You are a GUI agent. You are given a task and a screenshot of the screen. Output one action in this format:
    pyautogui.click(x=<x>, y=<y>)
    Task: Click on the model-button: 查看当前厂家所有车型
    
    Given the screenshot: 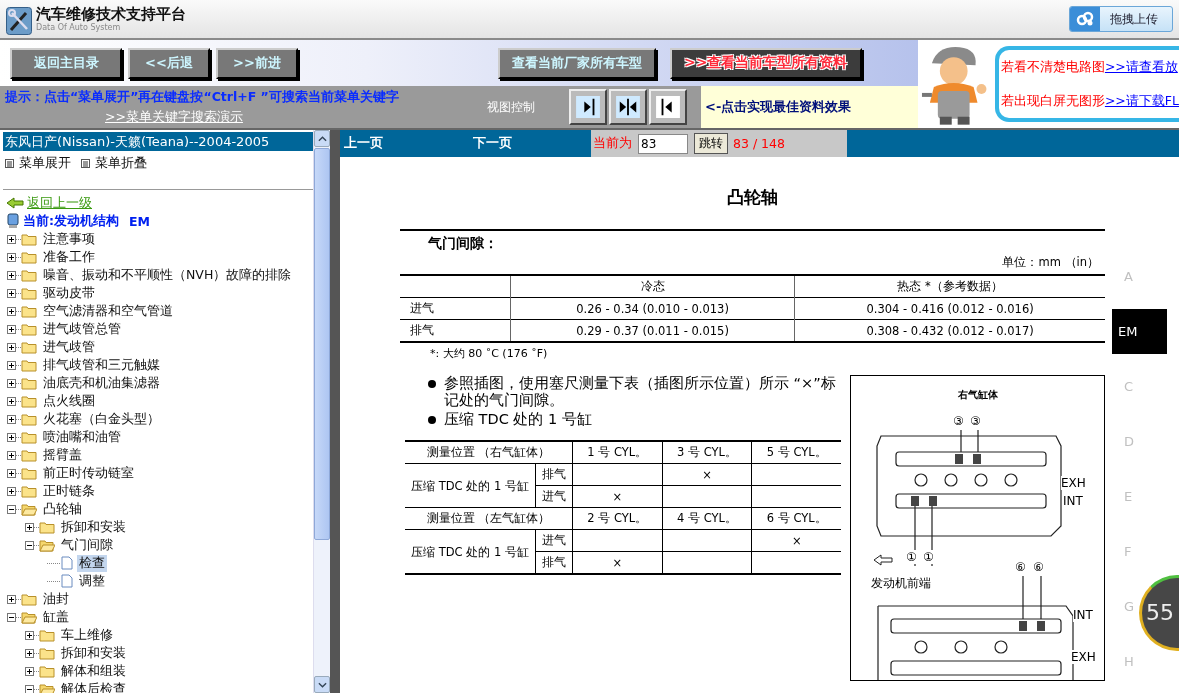 What is the action you would take?
    pyautogui.click(x=577, y=63)
    